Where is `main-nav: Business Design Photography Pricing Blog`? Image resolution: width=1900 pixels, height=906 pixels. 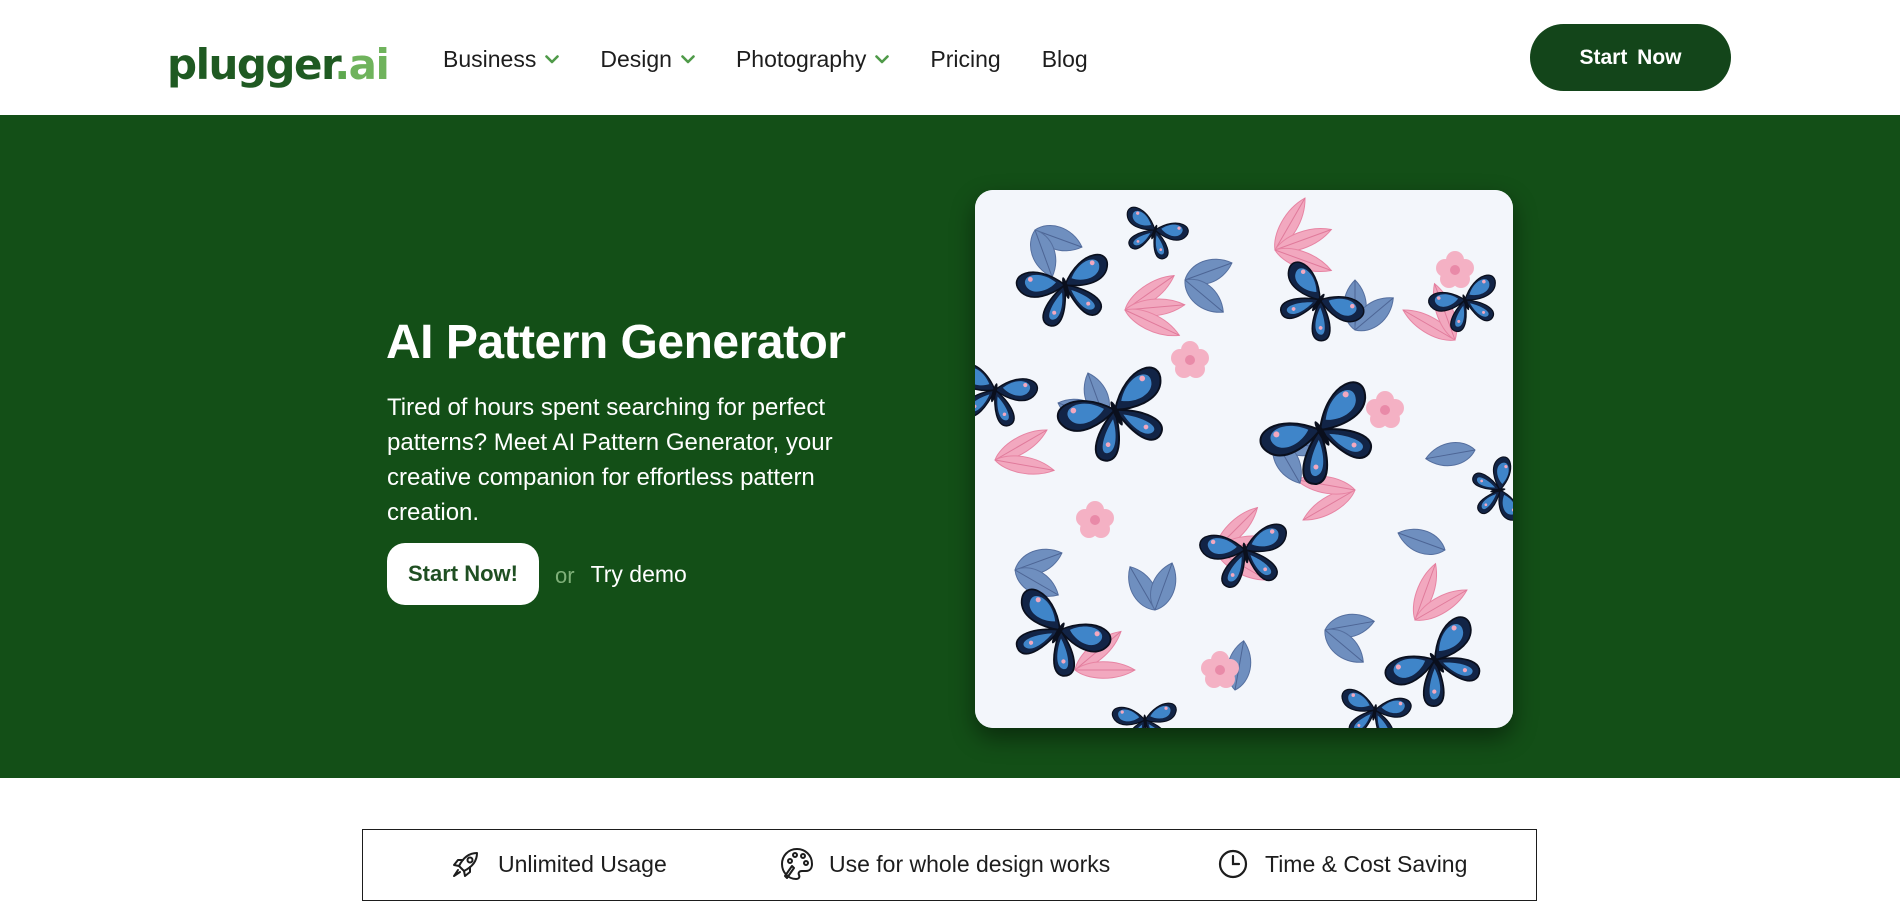
main-nav: Business Design Photography Pricing Blog is located at coordinates (765, 59).